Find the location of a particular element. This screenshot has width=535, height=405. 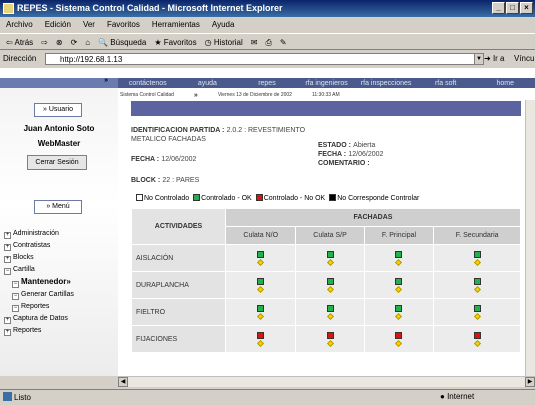

site-nav-link: contáctenos is located at coordinates (148, 83).